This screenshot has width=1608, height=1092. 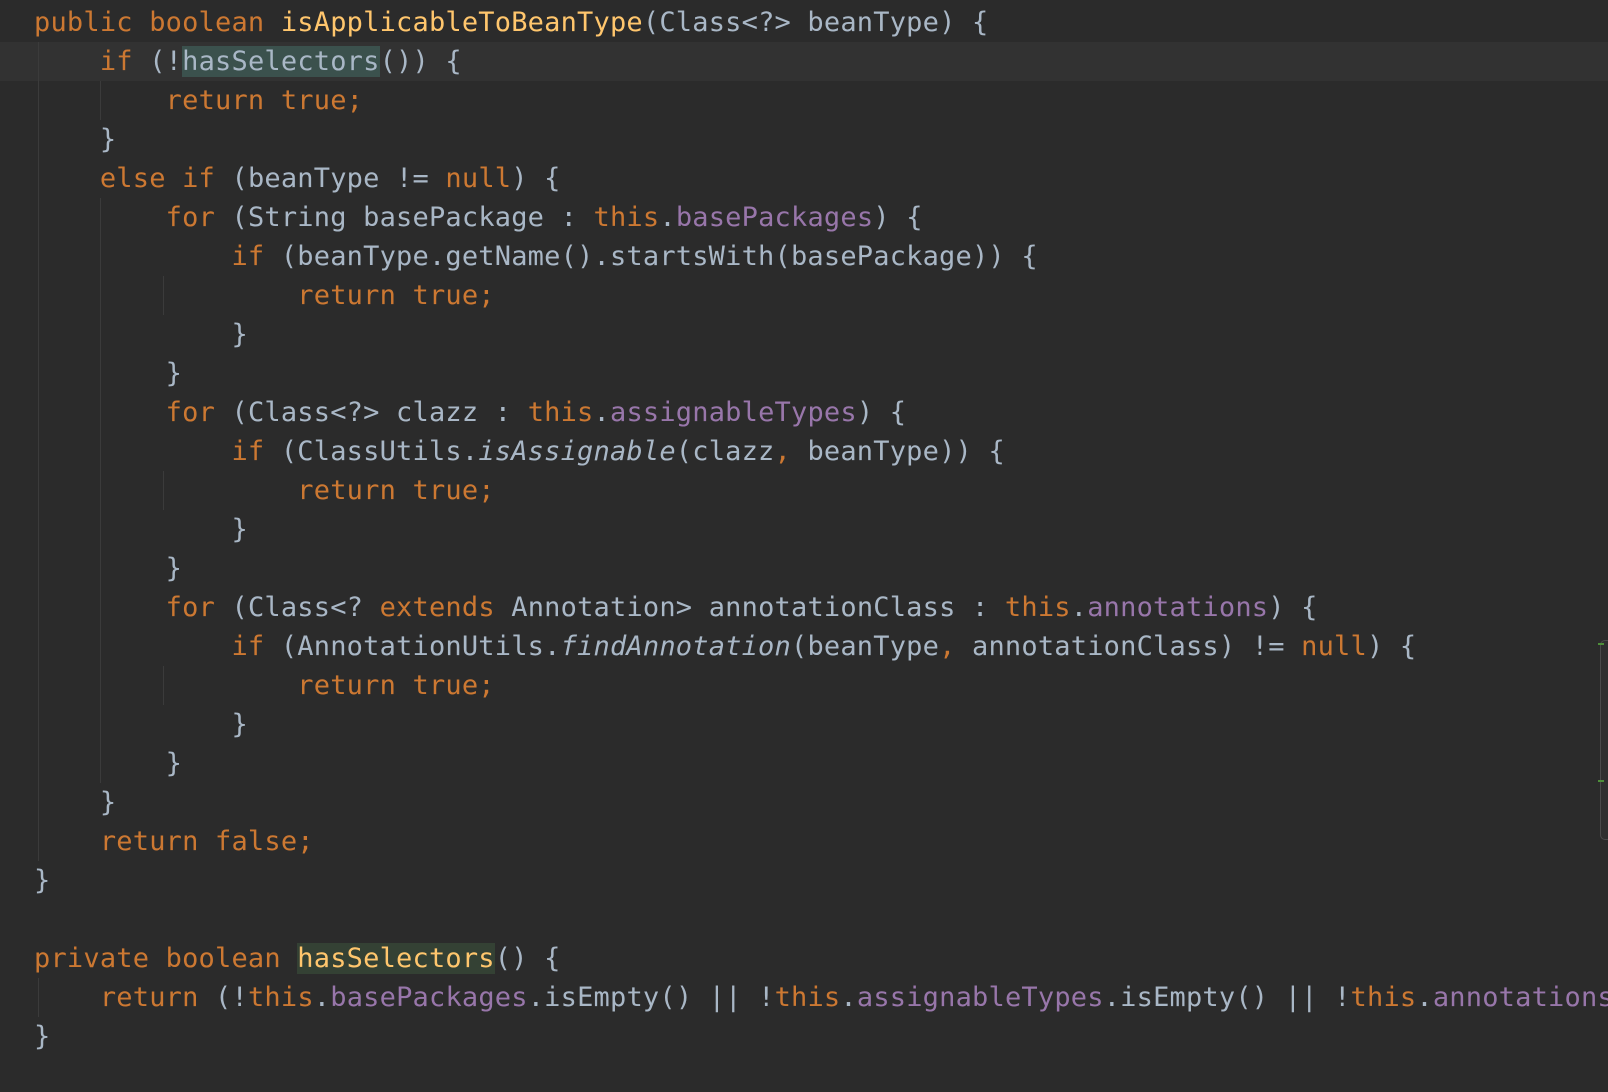 What do you see at coordinates (157, 22) in the screenshot?
I see `code-token: public boolean` at bounding box center [157, 22].